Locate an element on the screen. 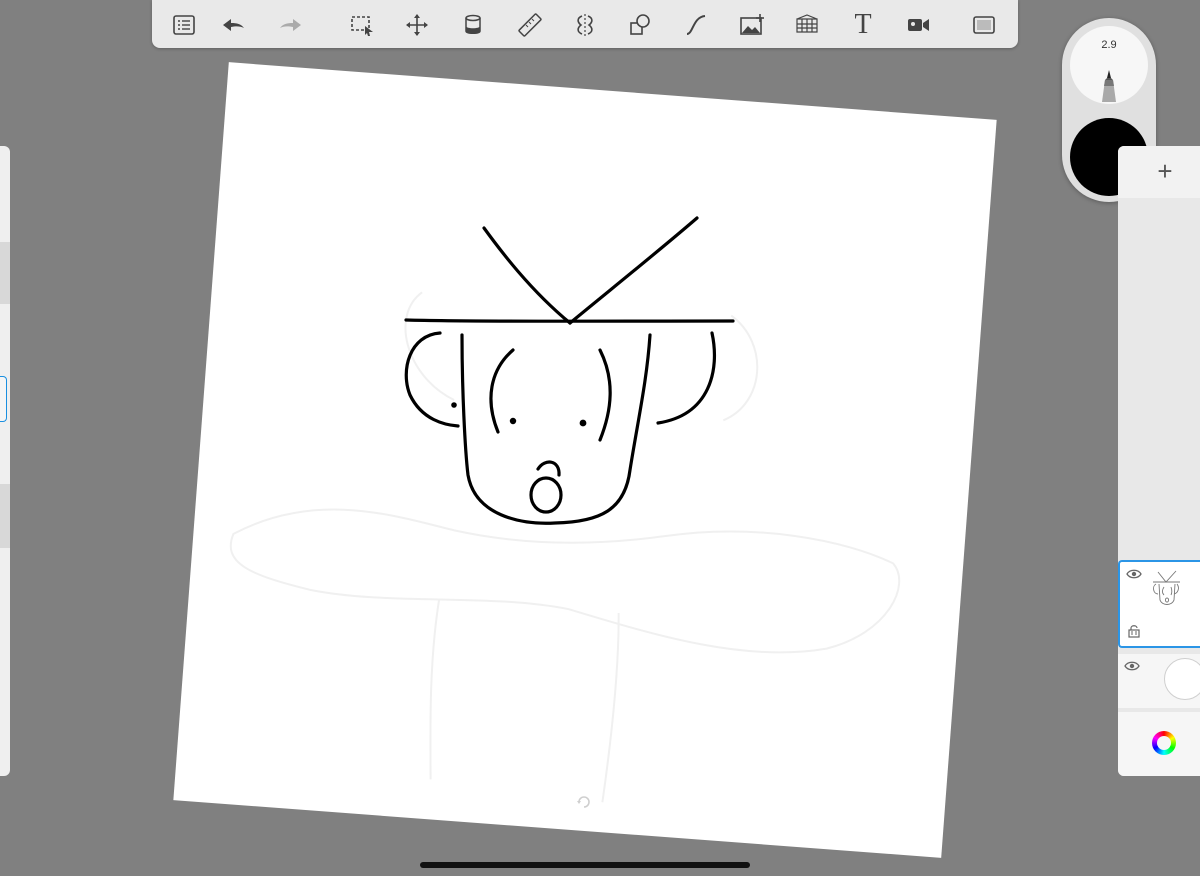  left-panel-selected-tab is located at coordinates (3, 399).